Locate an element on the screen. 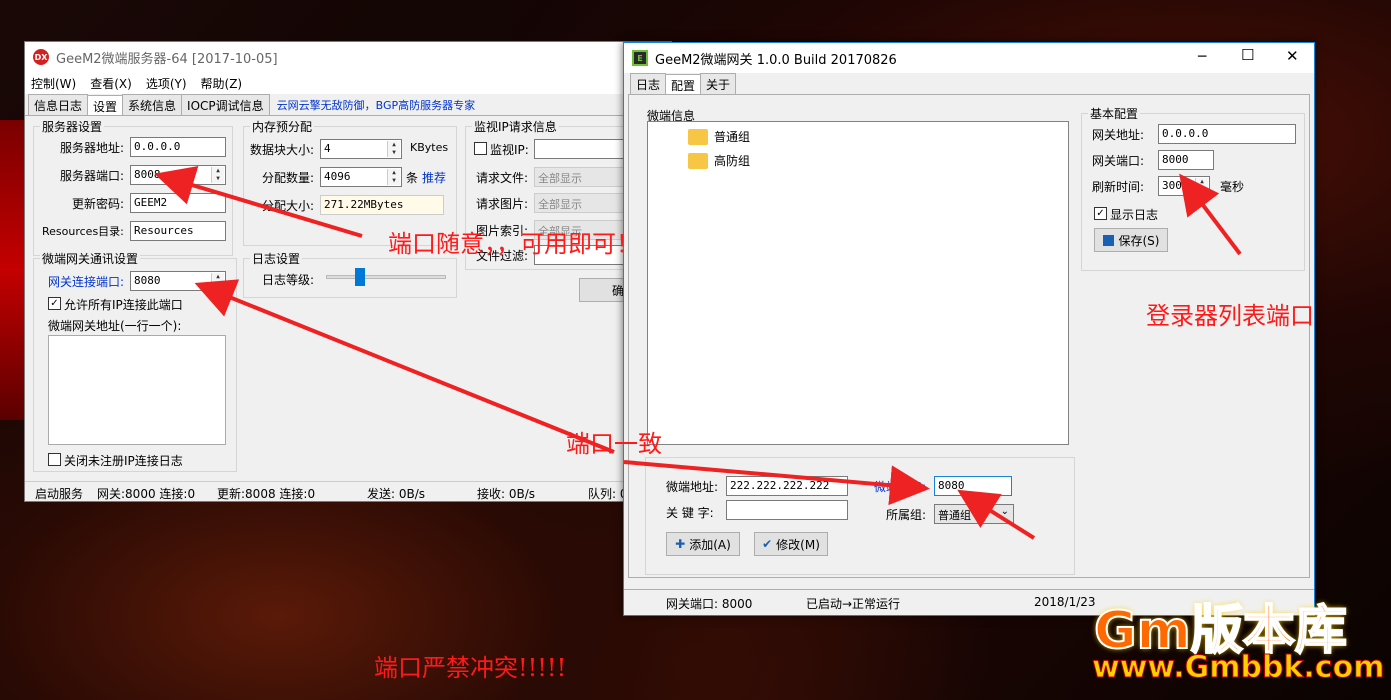  watermark-logo: Gm版本库 www.Gmbbk.com is located at coordinates (1238, 642).